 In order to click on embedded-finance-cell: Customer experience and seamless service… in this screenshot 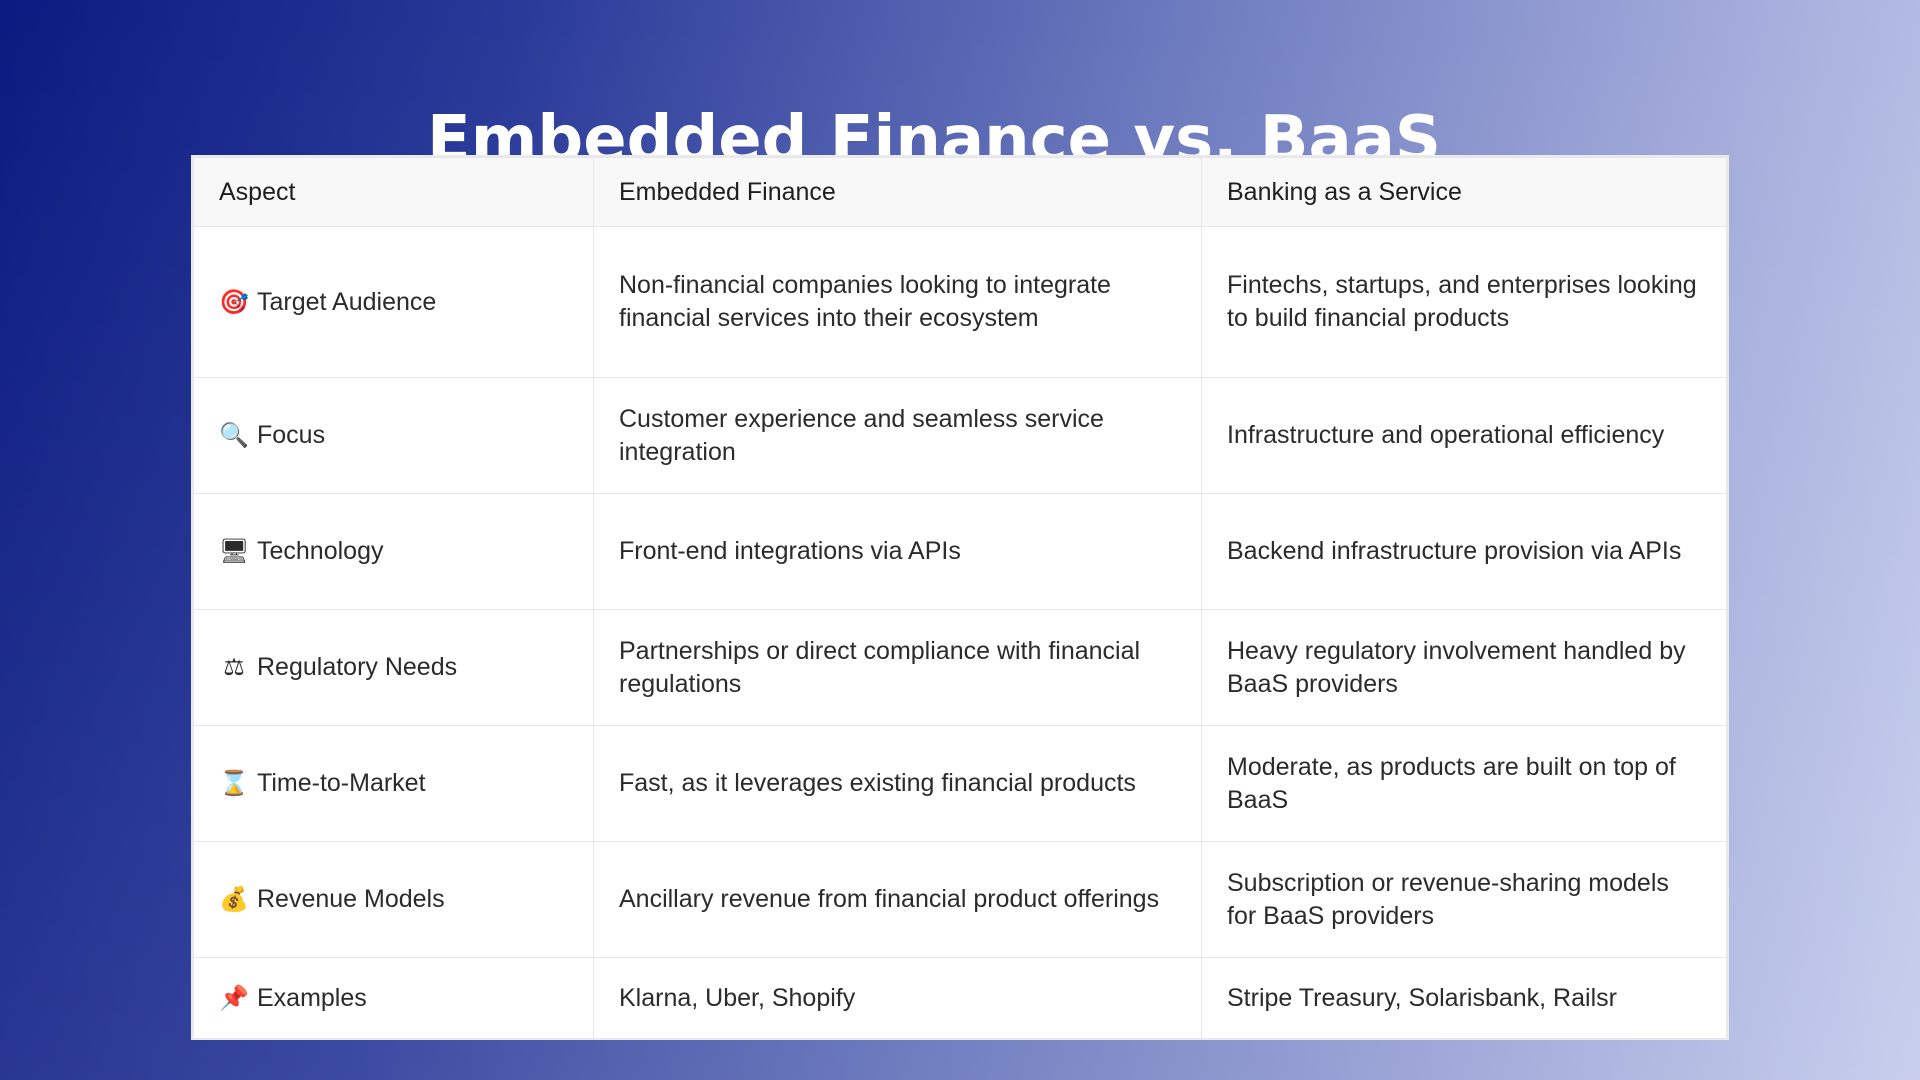, I will do `click(897, 435)`.